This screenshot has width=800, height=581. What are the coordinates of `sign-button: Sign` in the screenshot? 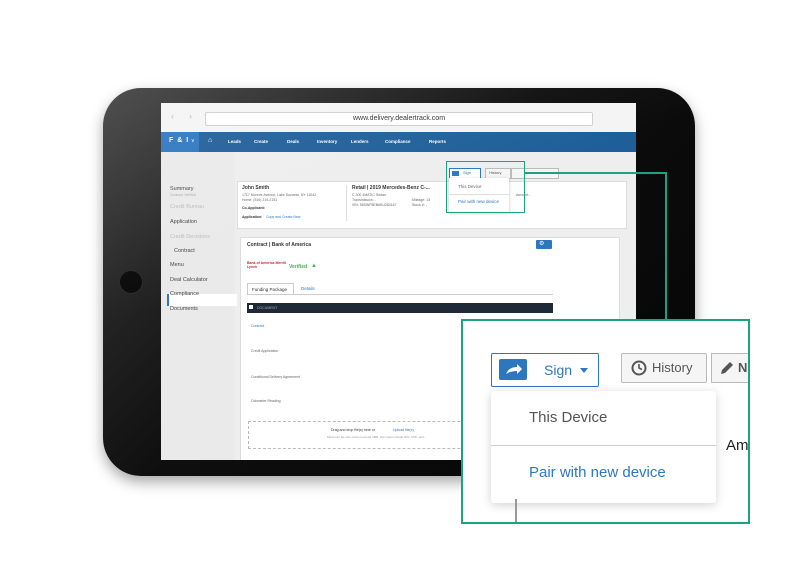 It's located at (545, 370).